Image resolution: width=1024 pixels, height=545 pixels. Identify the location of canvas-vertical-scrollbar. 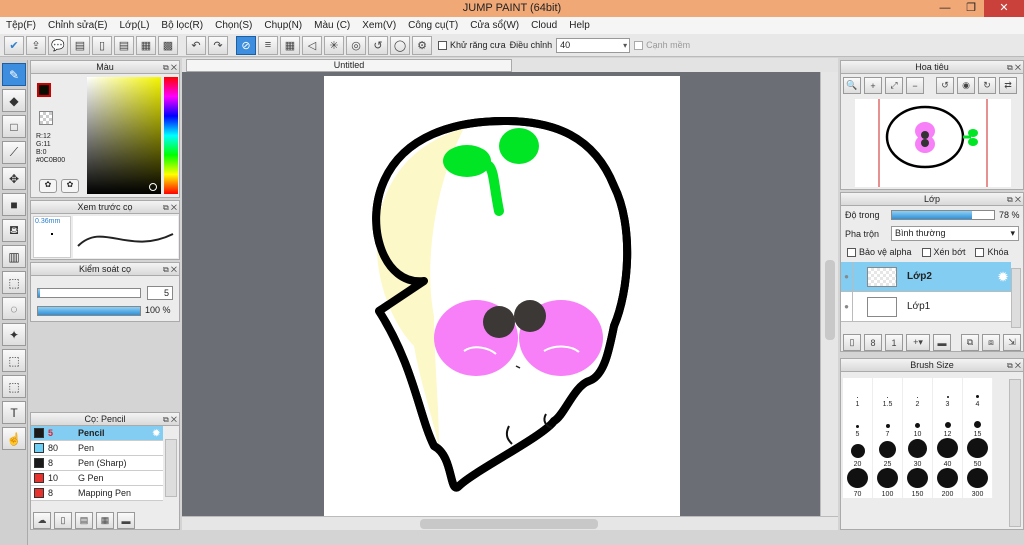
(829, 294).